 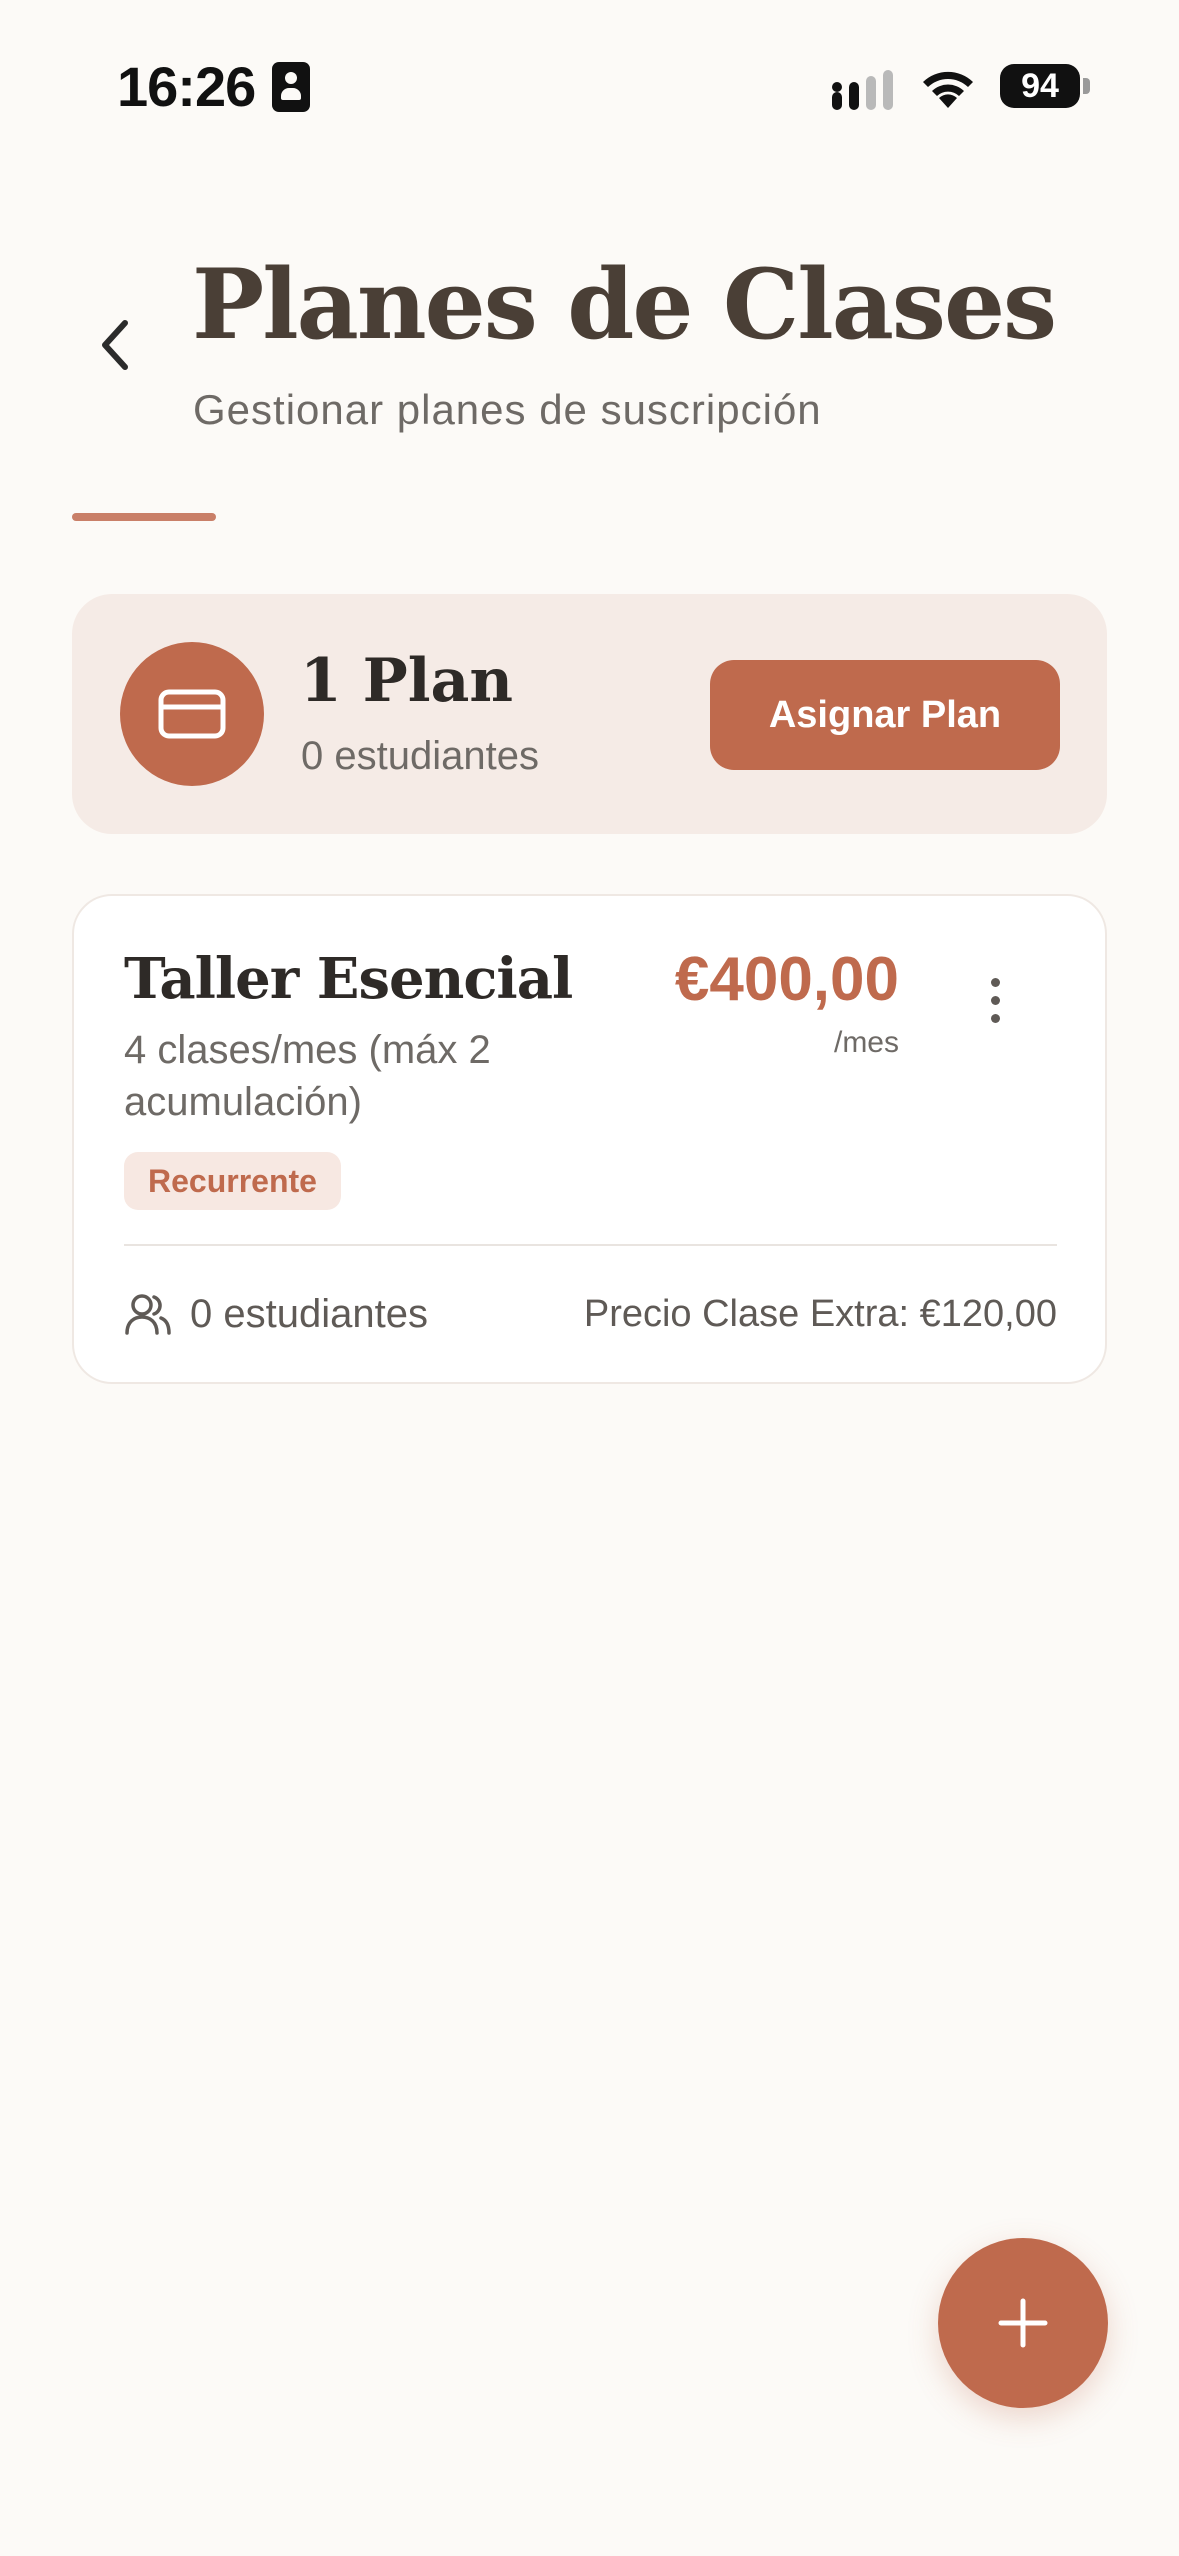 I want to click on battery-icon: 94, so click(x=1040, y=86).